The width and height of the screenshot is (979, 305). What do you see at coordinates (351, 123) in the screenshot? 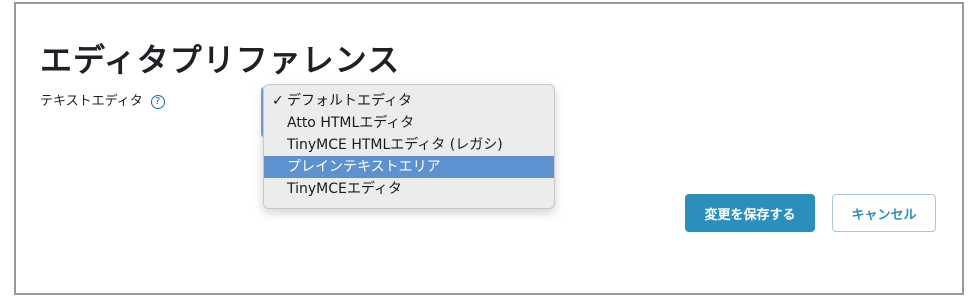
I see `option-label: Atto HTMLエディタ` at bounding box center [351, 123].